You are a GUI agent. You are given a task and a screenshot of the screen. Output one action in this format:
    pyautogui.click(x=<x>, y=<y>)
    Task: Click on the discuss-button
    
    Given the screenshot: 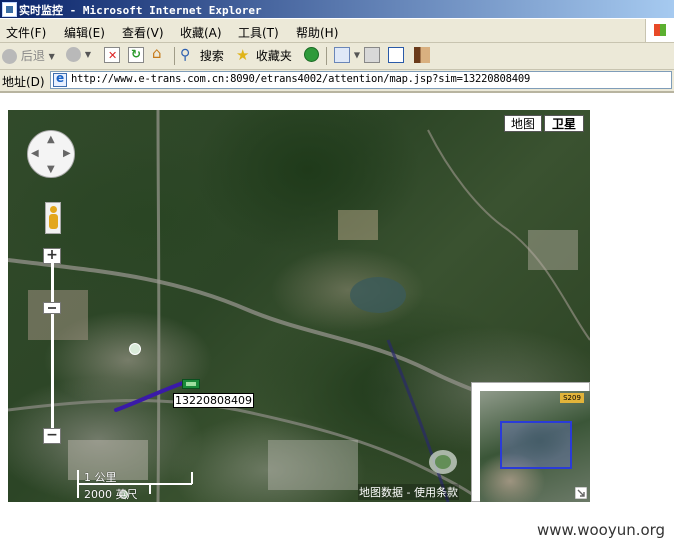 What is the action you would take?
    pyautogui.click(x=422, y=56)
    